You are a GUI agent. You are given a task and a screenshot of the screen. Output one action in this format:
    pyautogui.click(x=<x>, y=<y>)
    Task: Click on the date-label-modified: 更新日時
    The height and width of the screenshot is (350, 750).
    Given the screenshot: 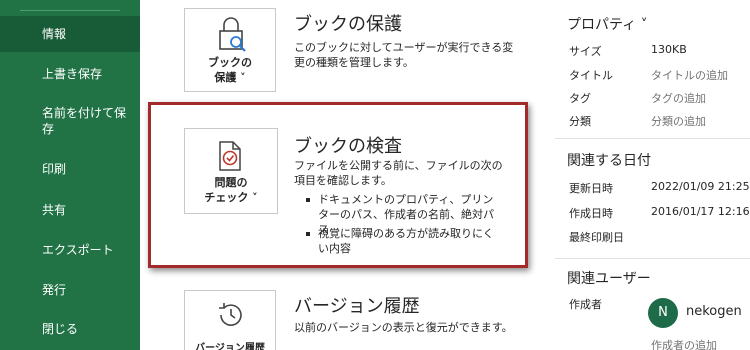 What is the action you would take?
    pyautogui.click(x=591, y=188)
    